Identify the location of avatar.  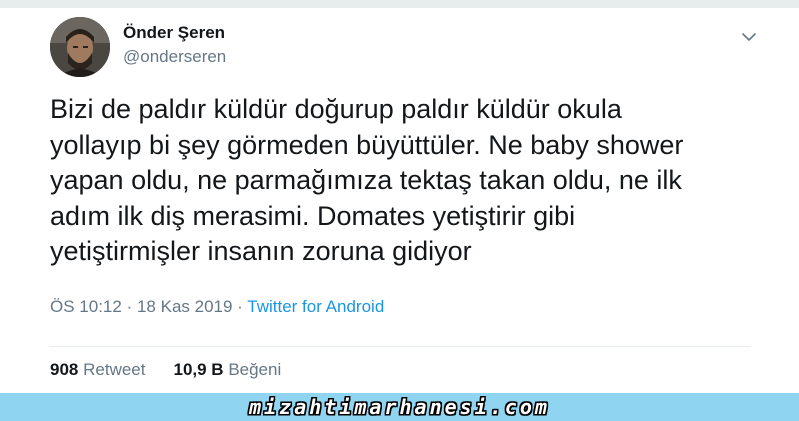
(80, 47).